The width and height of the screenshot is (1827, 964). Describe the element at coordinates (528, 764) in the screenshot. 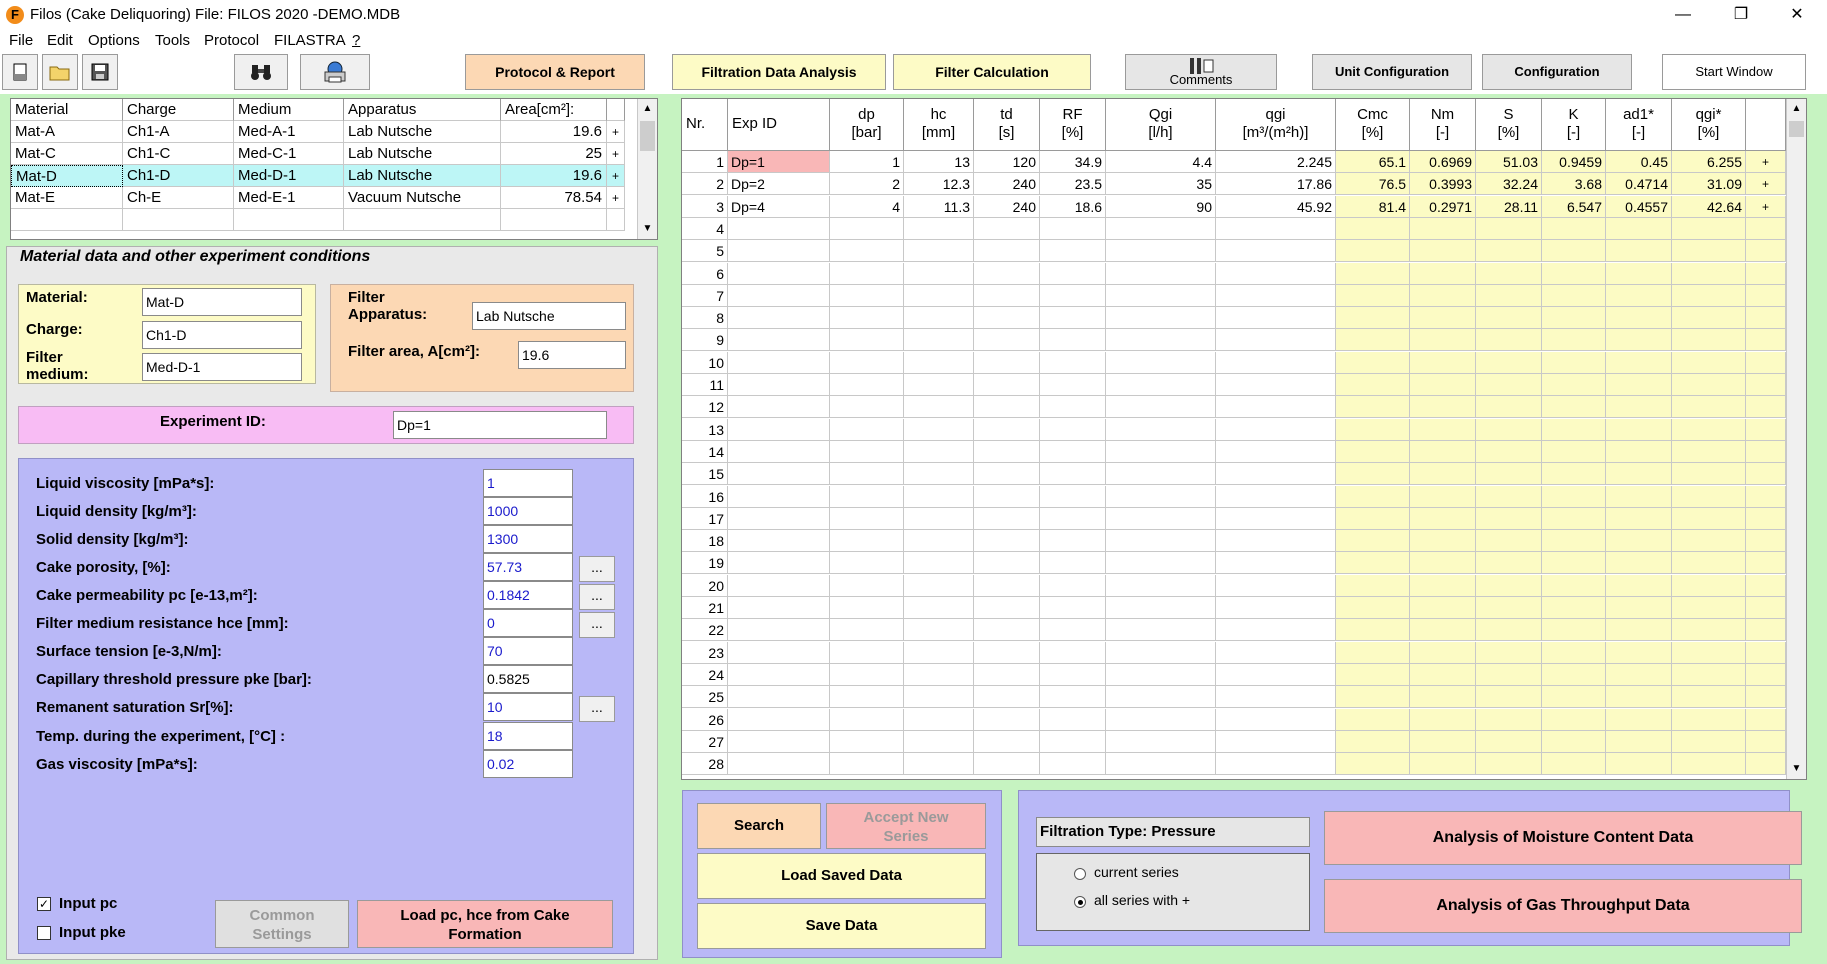

I see `param-field: 0.02` at that location.